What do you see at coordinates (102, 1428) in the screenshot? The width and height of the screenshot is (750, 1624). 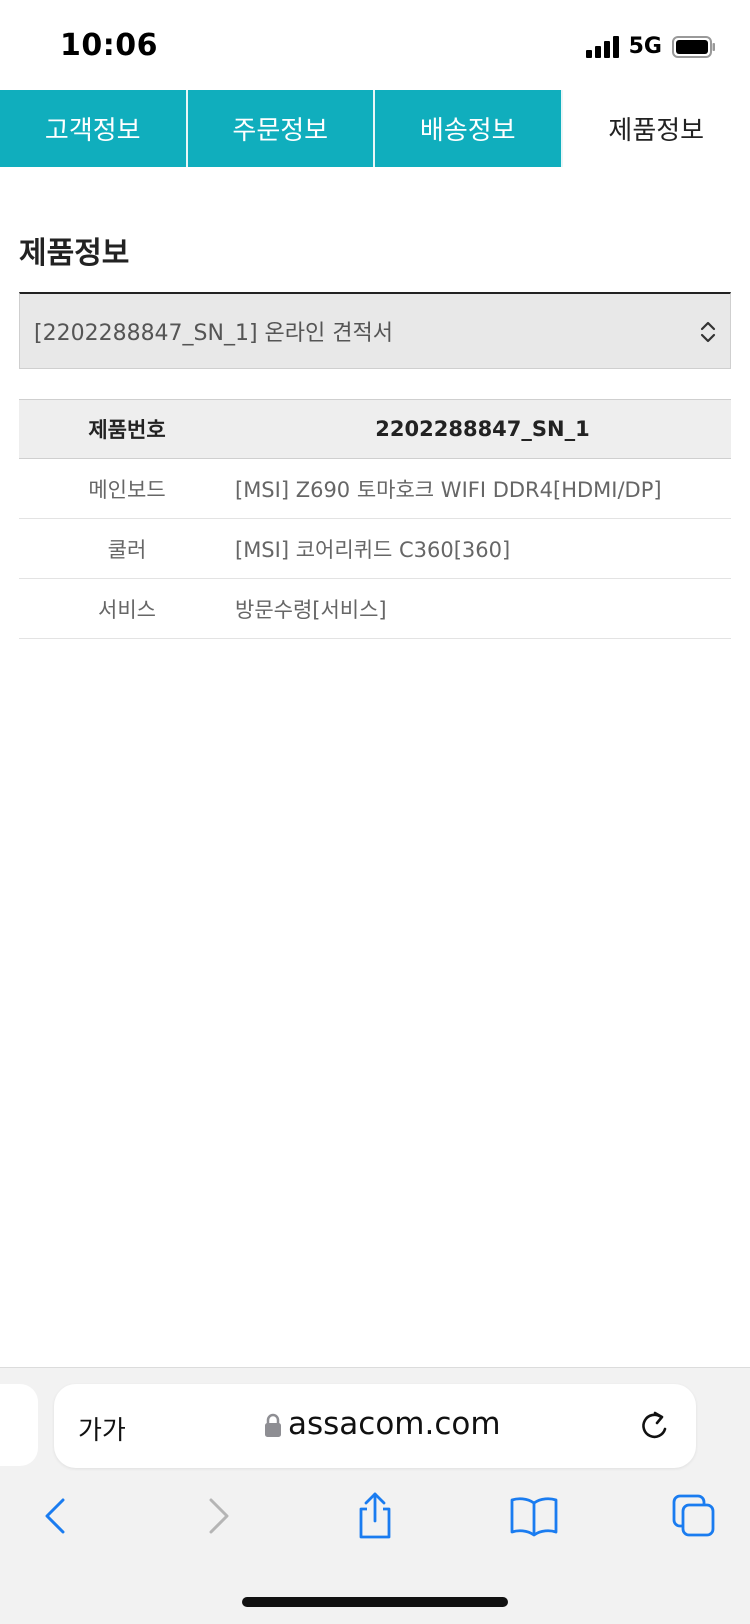 I see `page-settings-button: 가가` at bounding box center [102, 1428].